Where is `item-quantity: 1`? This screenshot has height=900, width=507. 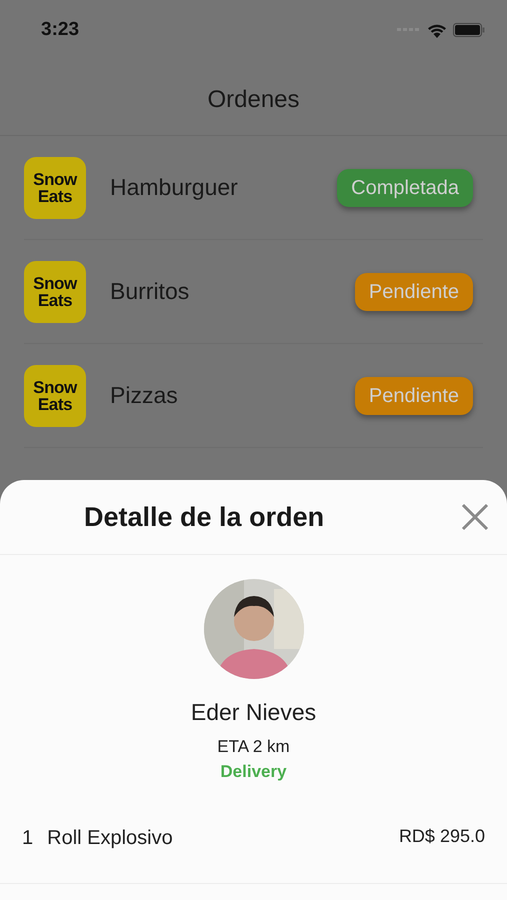 item-quantity: 1 is located at coordinates (28, 838).